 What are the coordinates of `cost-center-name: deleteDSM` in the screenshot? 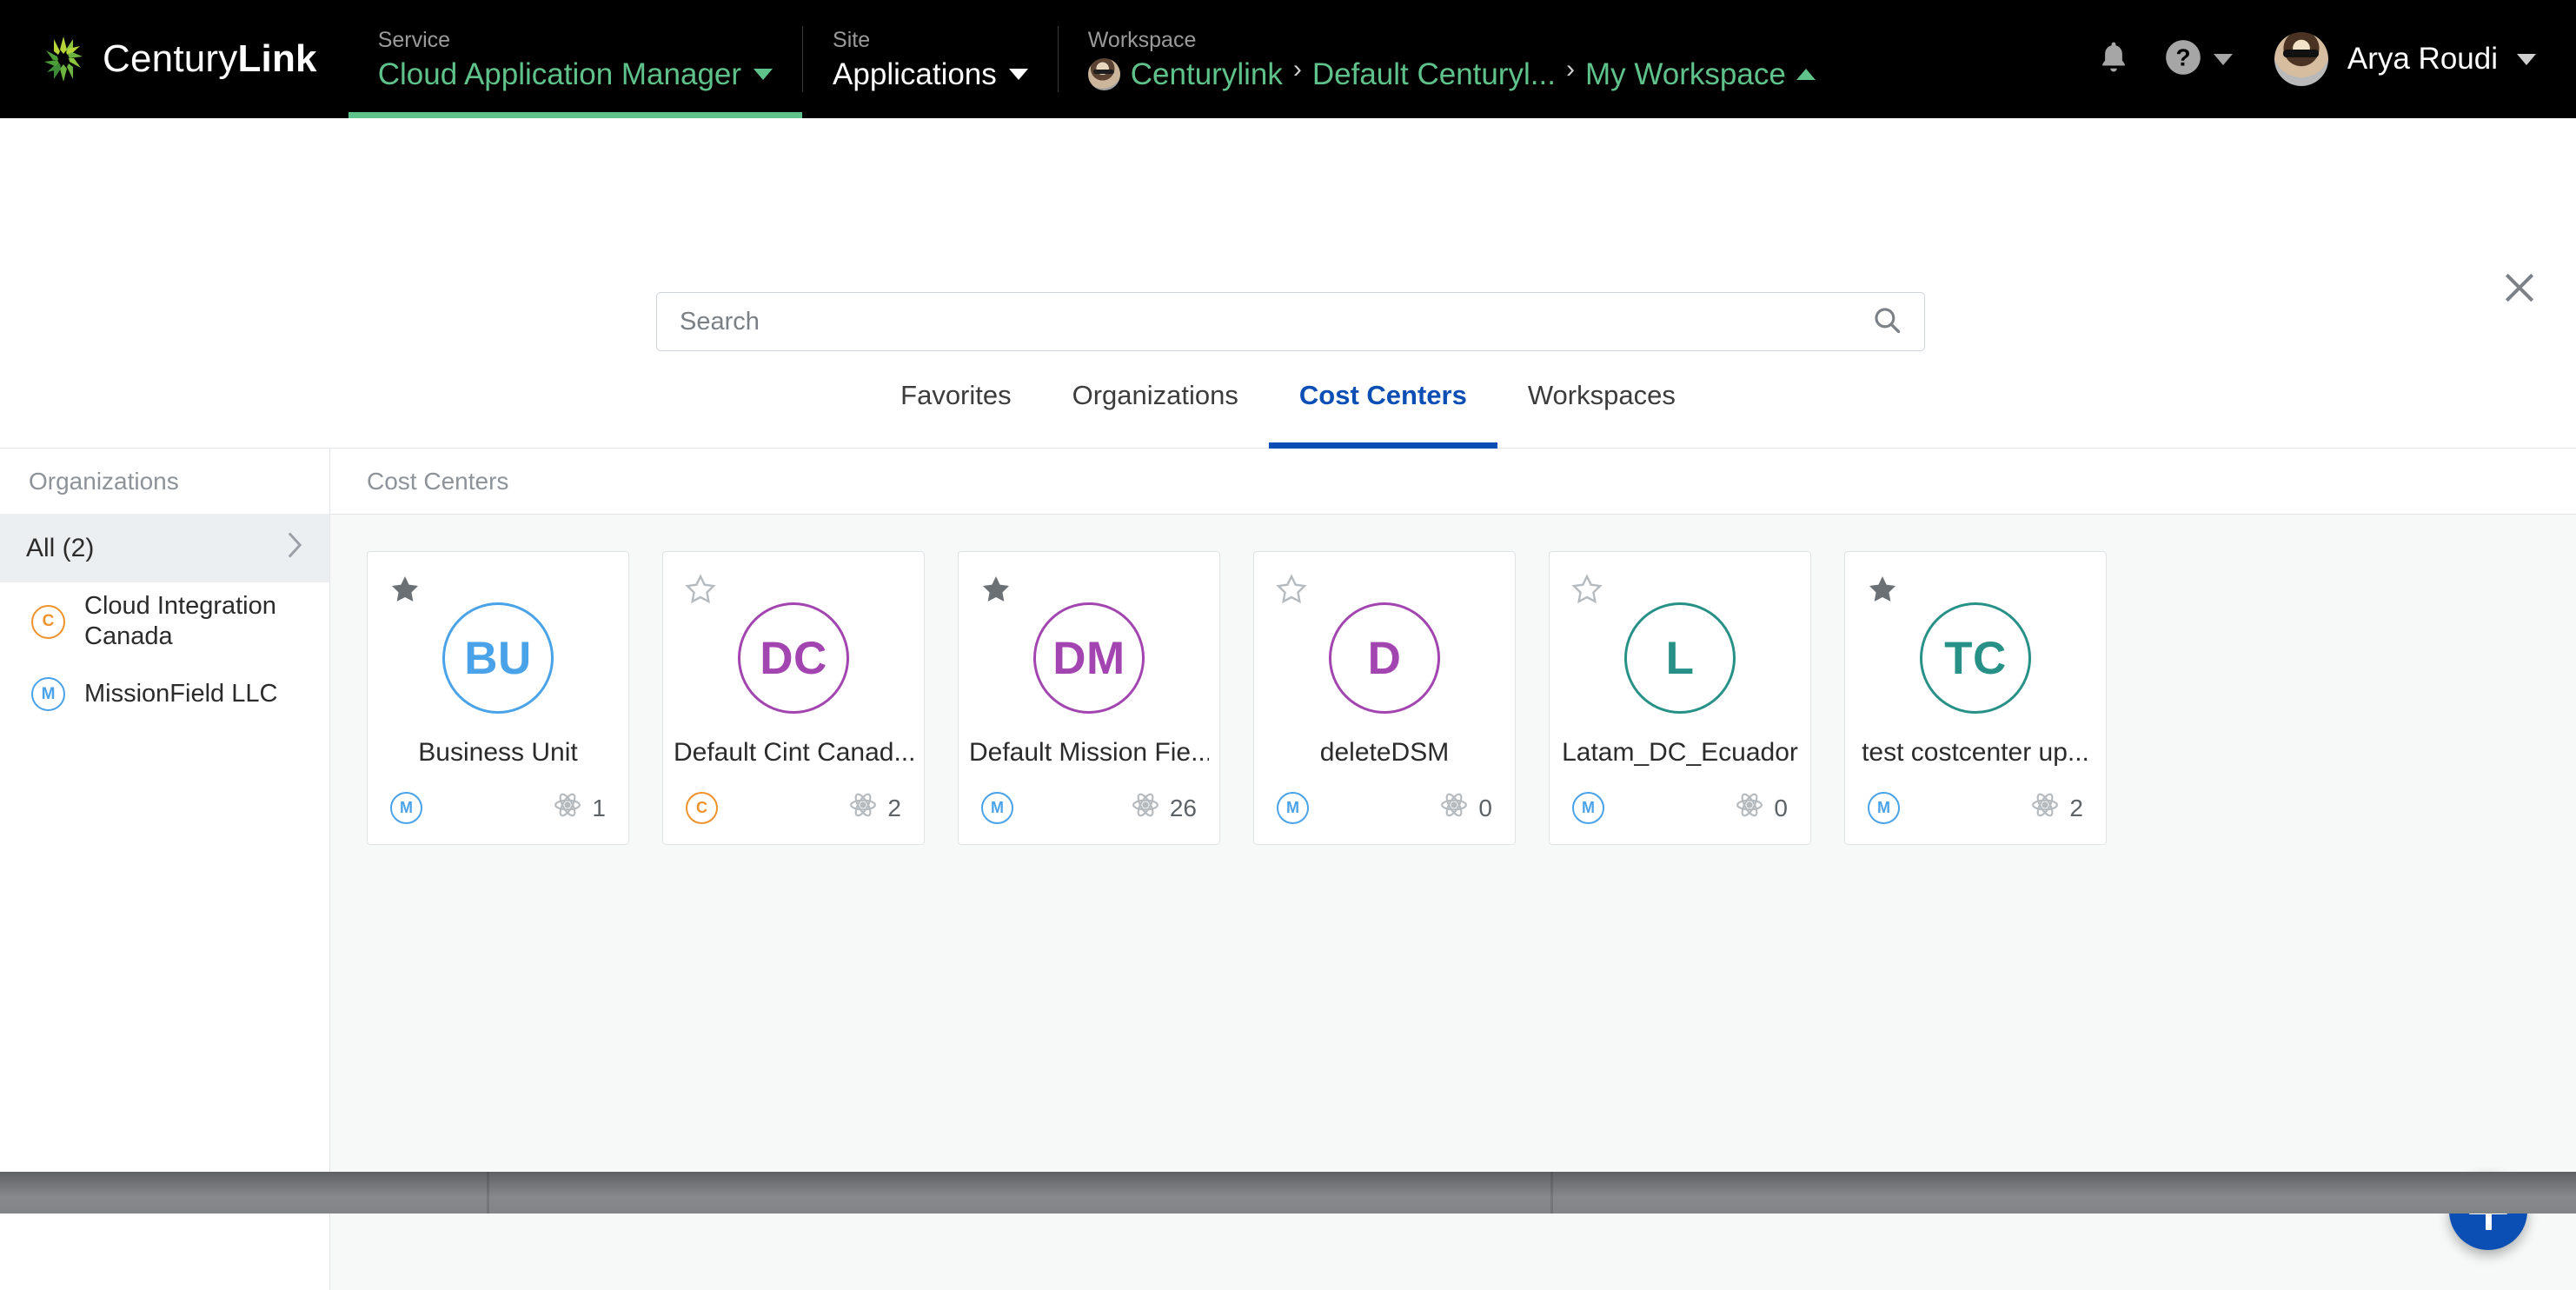 It's located at (1384, 752).